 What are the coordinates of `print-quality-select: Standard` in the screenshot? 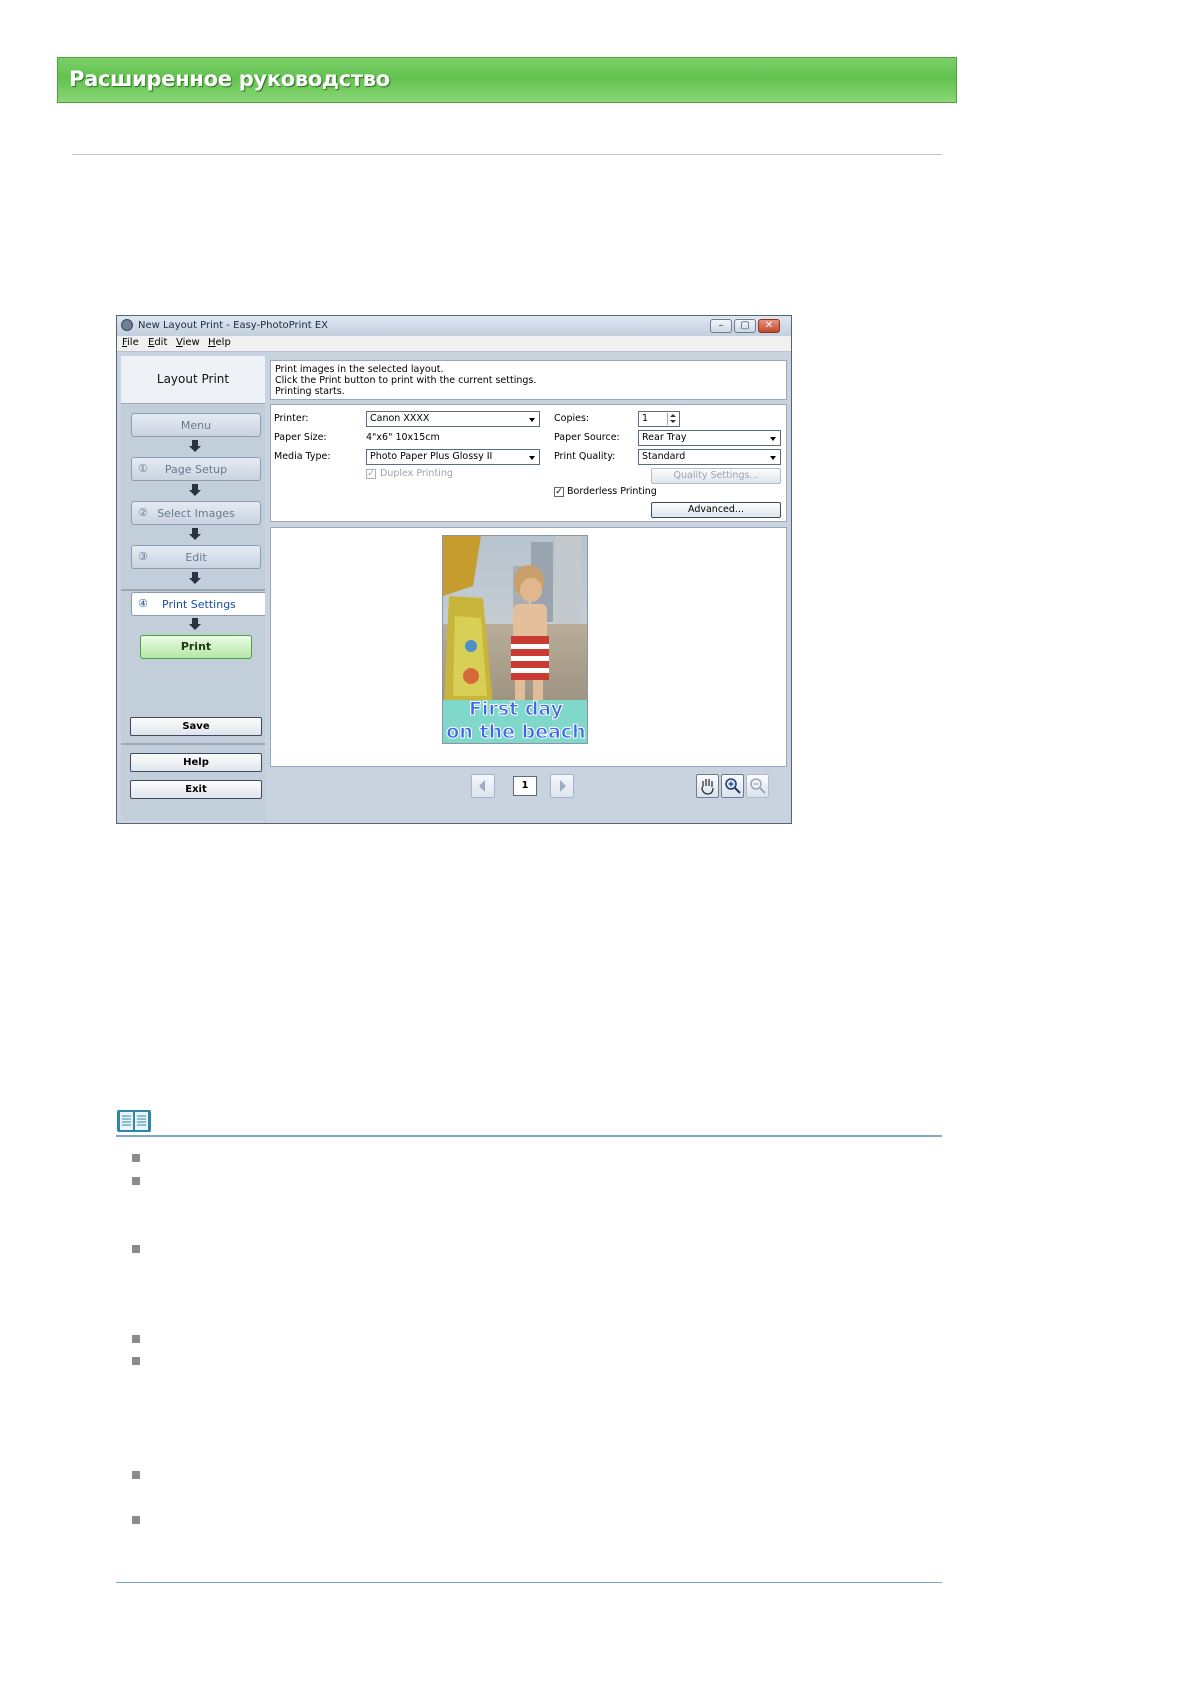 It's located at (709, 457).